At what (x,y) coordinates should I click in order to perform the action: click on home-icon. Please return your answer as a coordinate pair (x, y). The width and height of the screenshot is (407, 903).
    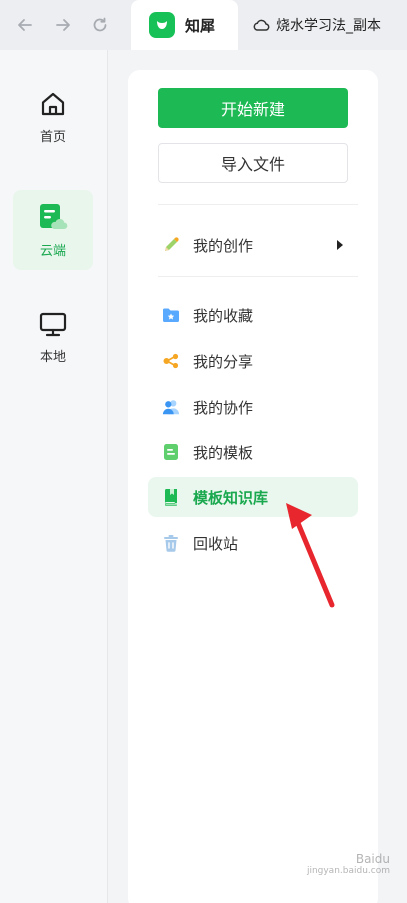
    Looking at the image, I should click on (53, 103).